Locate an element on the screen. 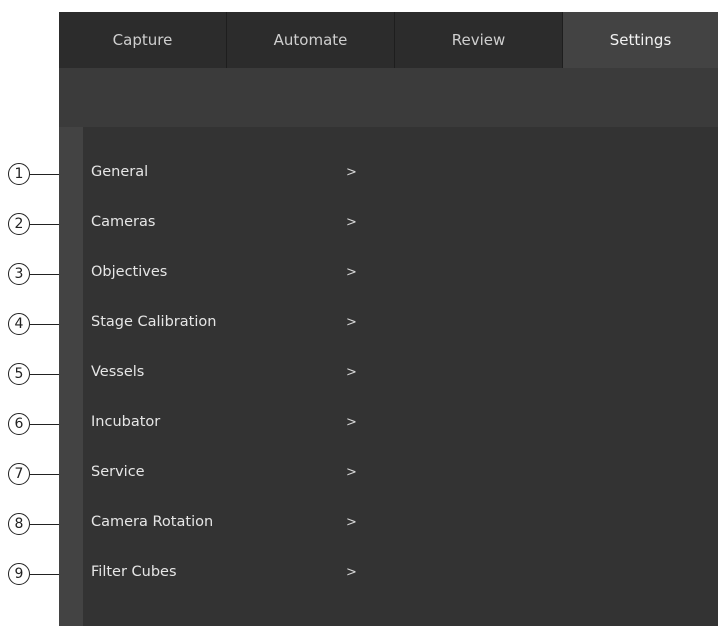 This screenshot has height=626, width=718. settings-item-label: Filter Cubes is located at coordinates (134, 572).